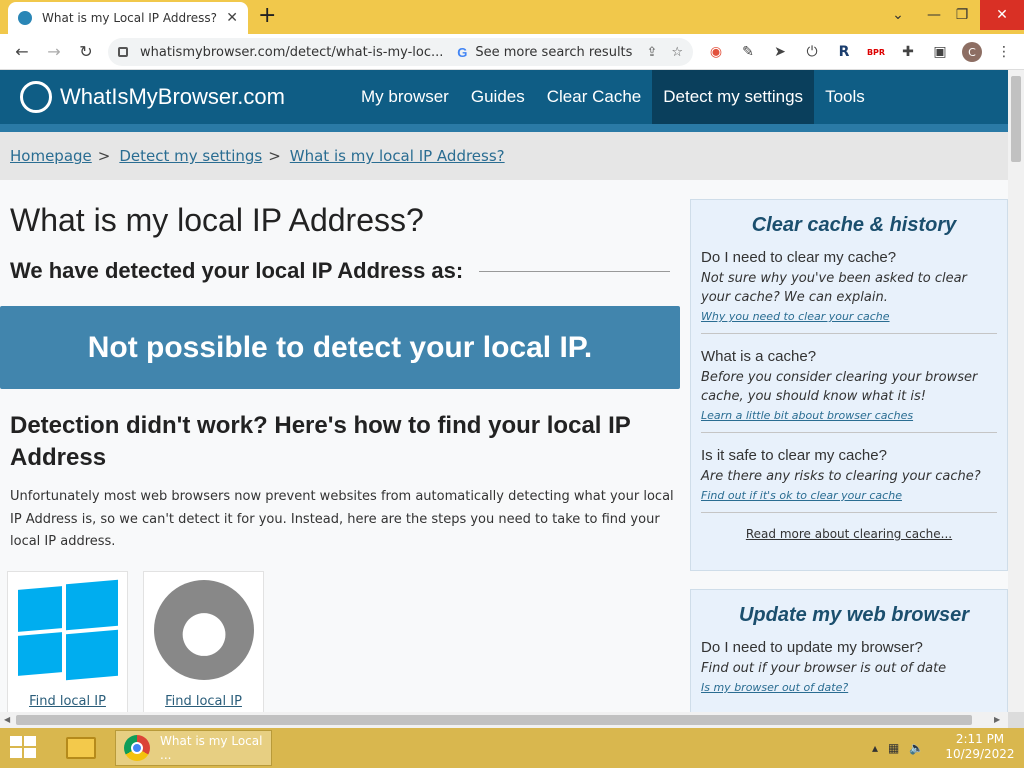  I want to click on cursor-icon: ➤, so click(780, 52).